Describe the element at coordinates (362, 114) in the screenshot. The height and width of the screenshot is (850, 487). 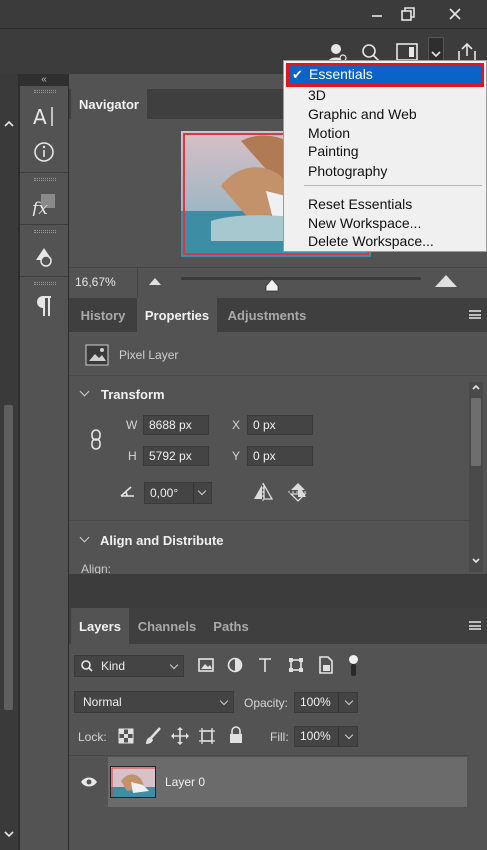
I see `menu-item-graphic-and-web: Graphic and Web` at that location.